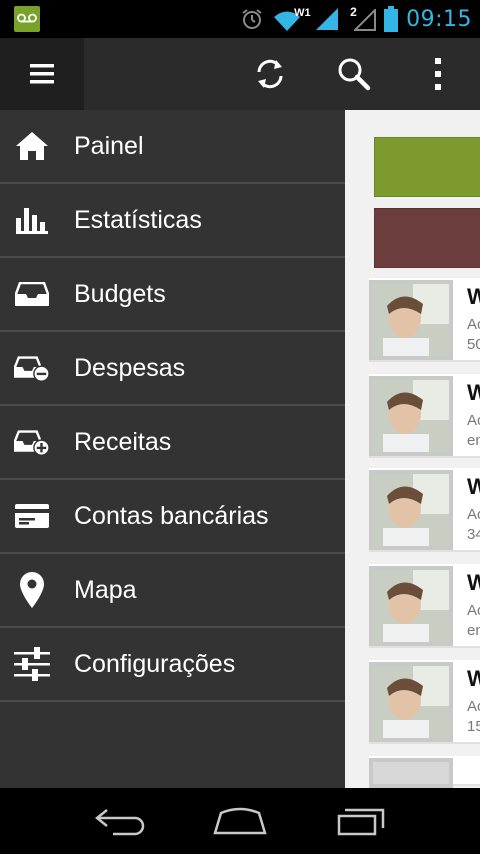 The height and width of the screenshot is (854, 480). Describe the element at coordinates (130, 367) in the screenshot. I see `drawer-item-label: Despesas` at that location.